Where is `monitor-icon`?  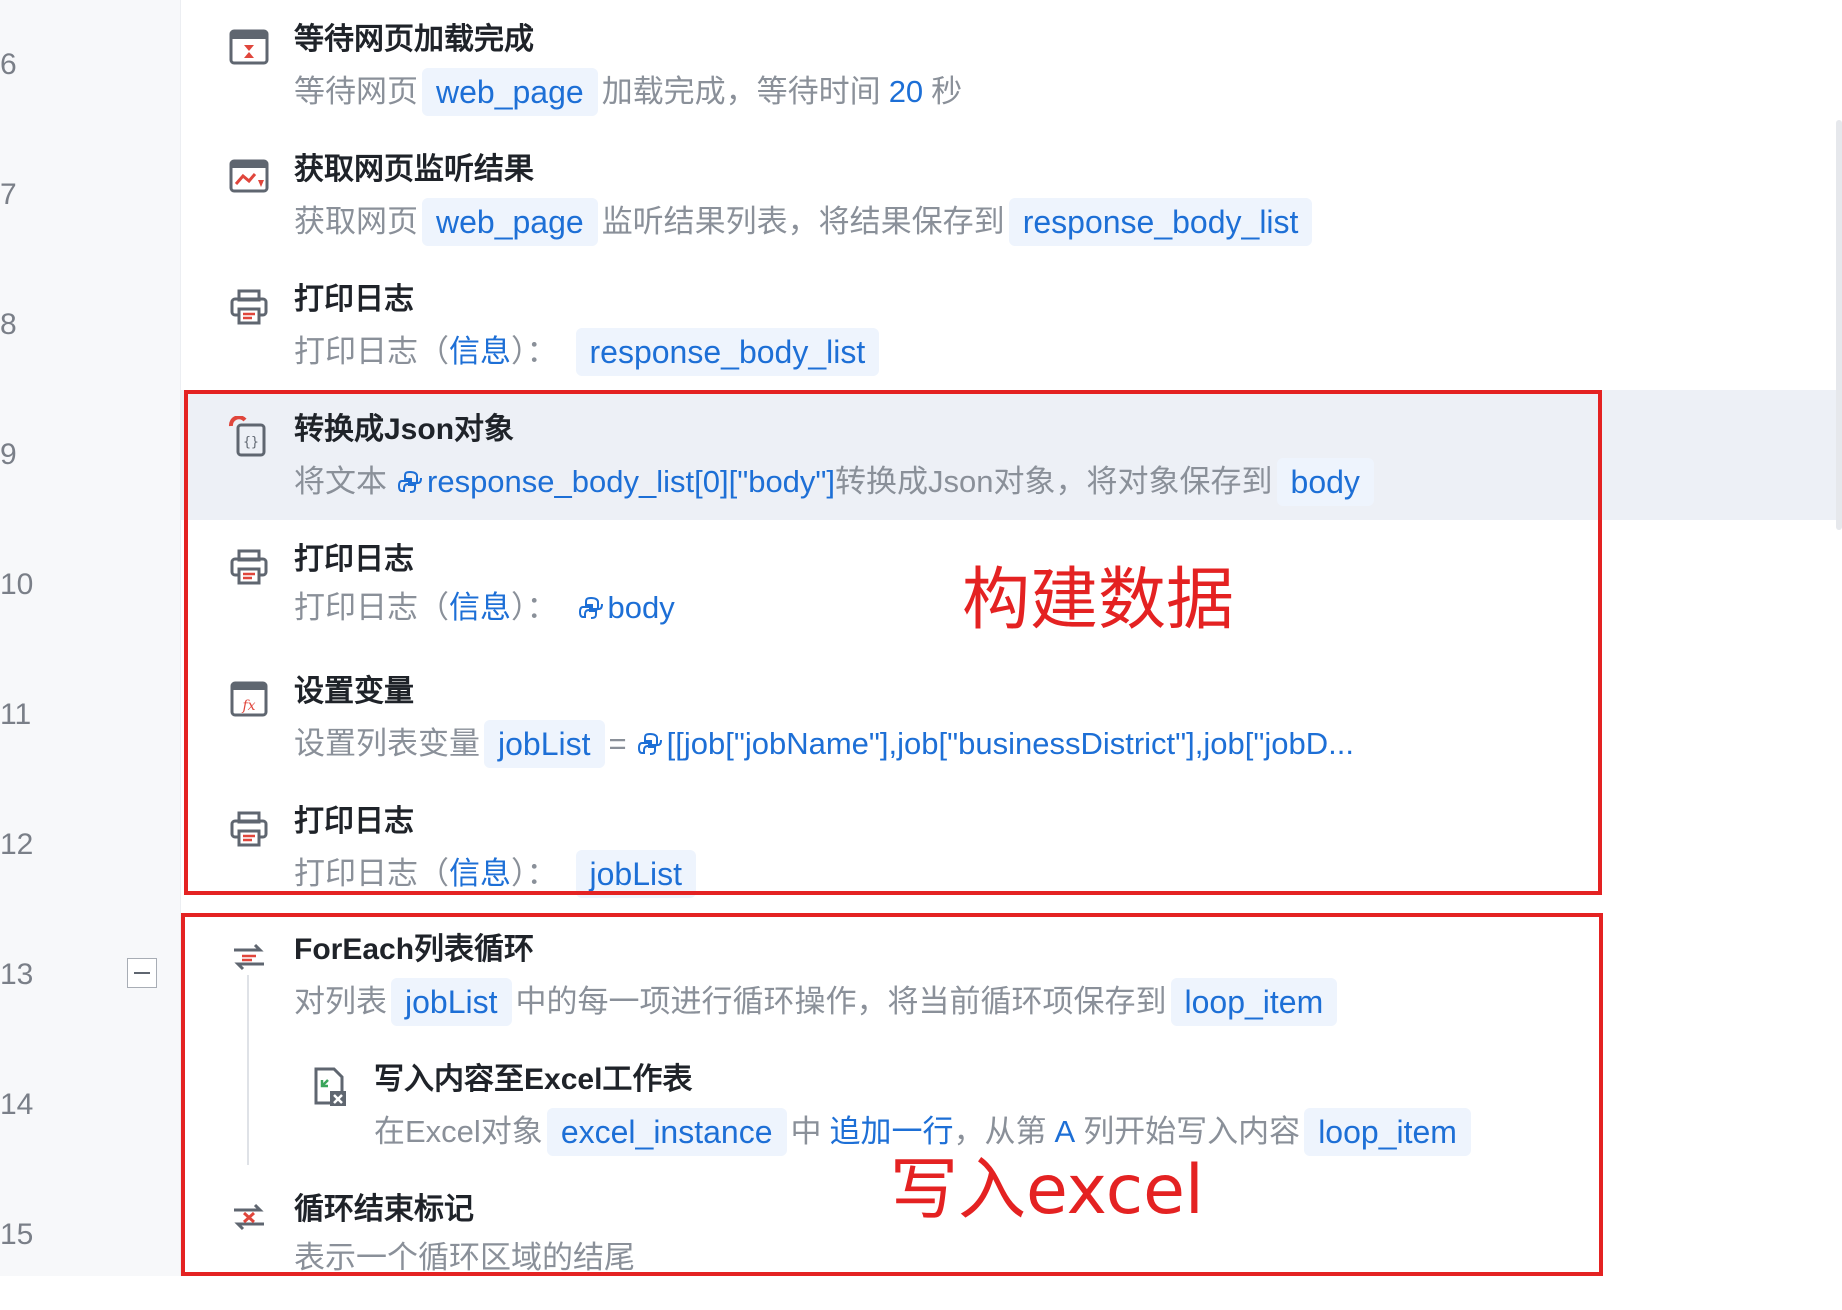 monitor-icon is located at coordinates (249, 176).